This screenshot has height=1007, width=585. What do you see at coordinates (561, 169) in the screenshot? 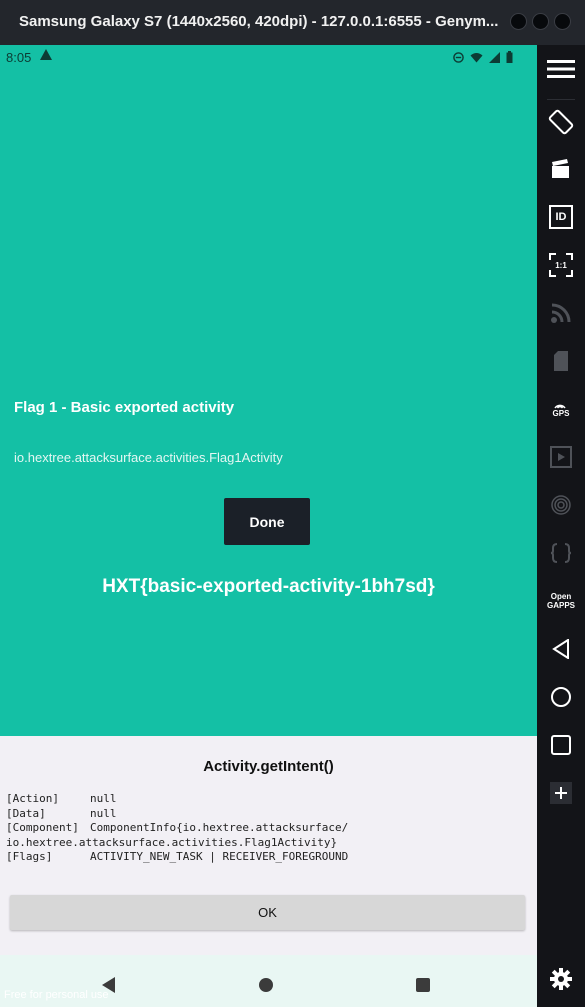
I see `capture-icon` at bounding box center [561, 169].